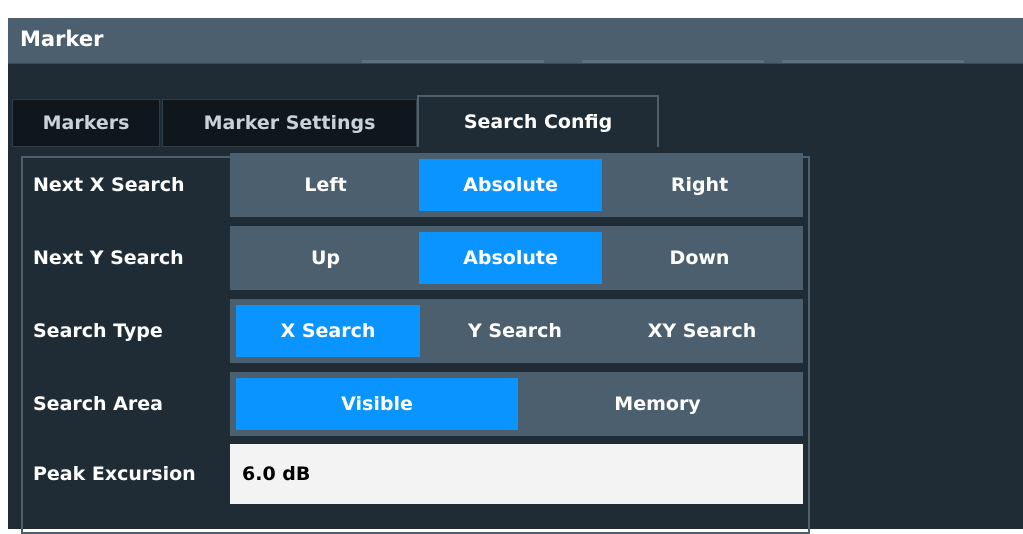 Image resolution: width=1023 pixels, height=534 pixels. I want to click on memory-option: Memory, so click(657, 404).